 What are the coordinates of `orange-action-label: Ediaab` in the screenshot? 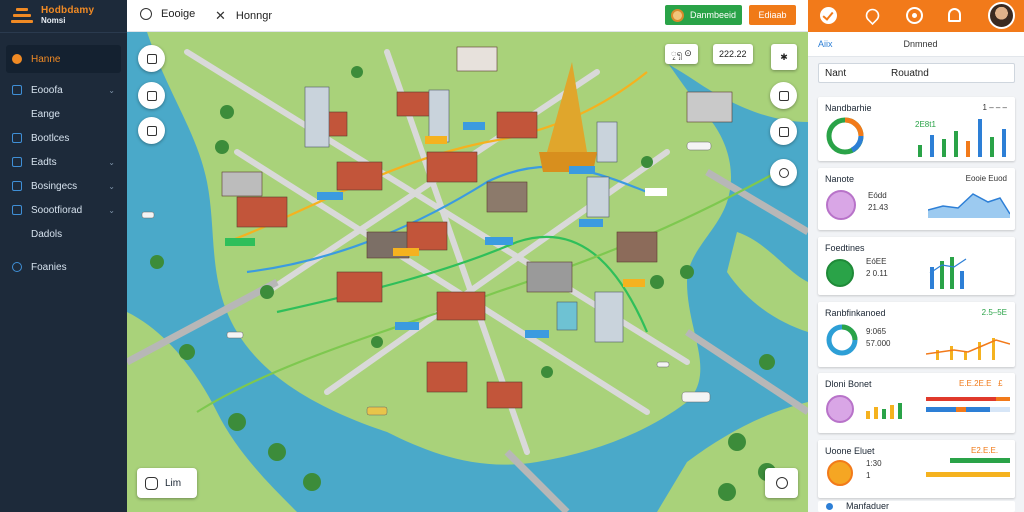 It's located at (772, 15).